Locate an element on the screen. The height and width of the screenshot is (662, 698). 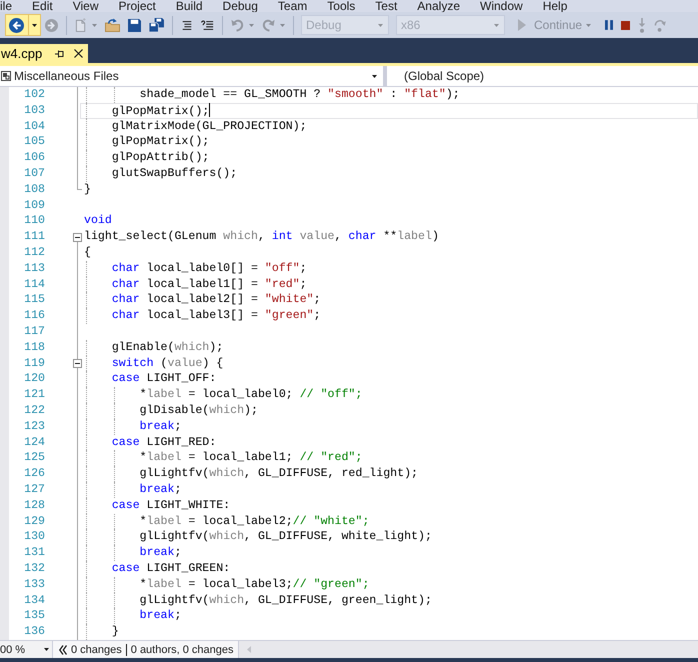
line-number: 105 is located at coordinates (34, 142).